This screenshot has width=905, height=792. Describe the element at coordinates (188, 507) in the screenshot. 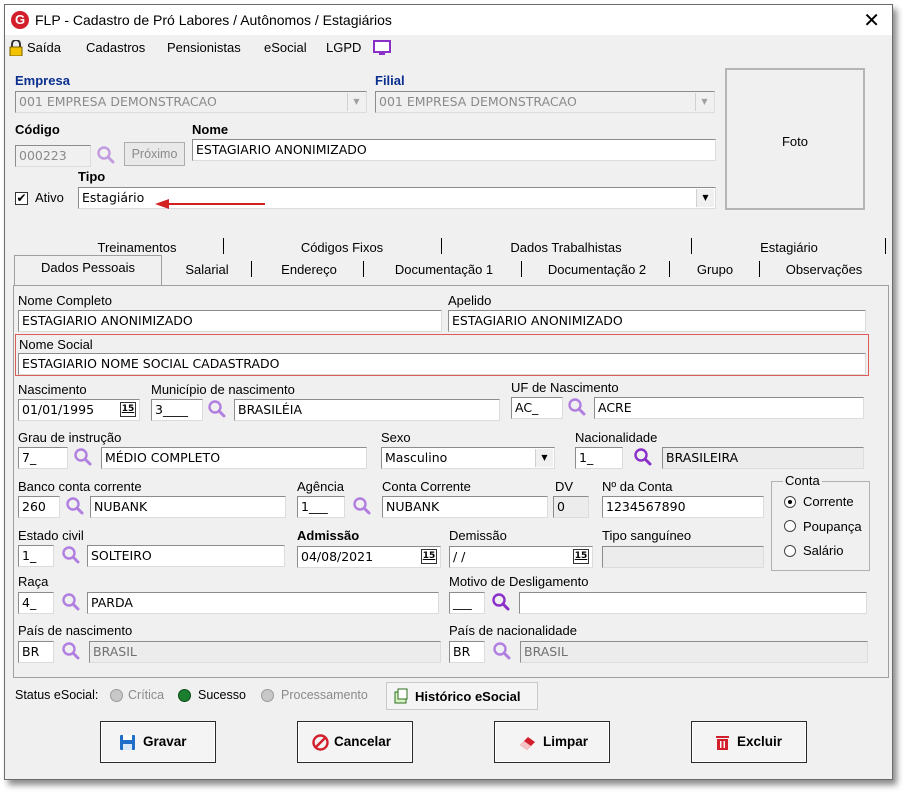

I see `banco-field: NUBANK` at that location.